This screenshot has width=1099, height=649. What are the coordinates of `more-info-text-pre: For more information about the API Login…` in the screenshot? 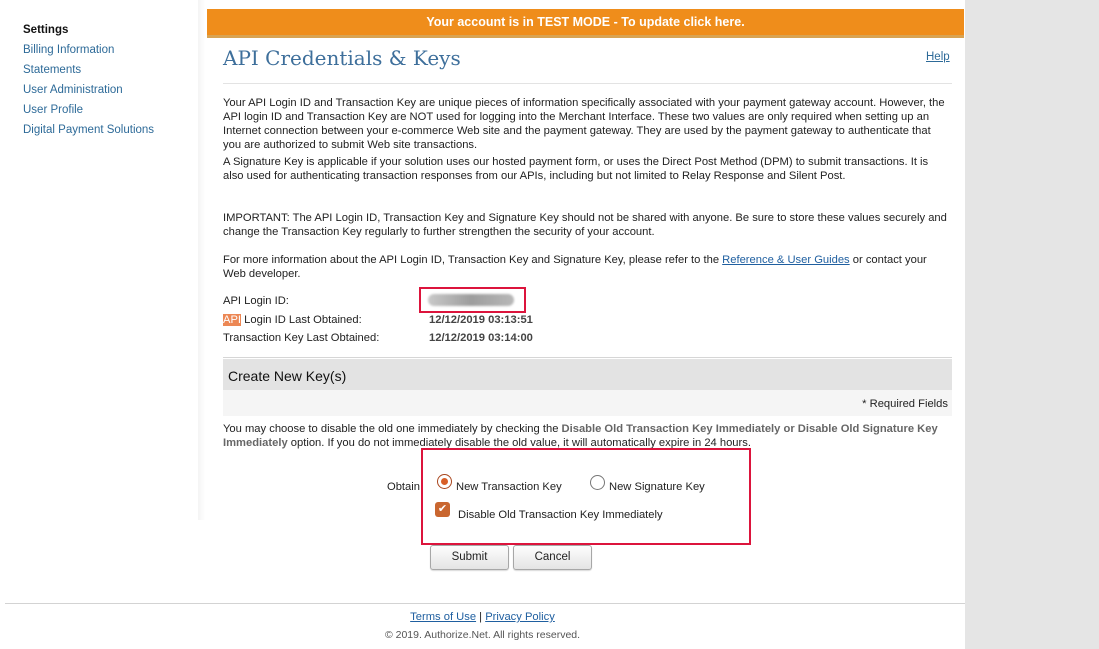 It's located at (473, 260).